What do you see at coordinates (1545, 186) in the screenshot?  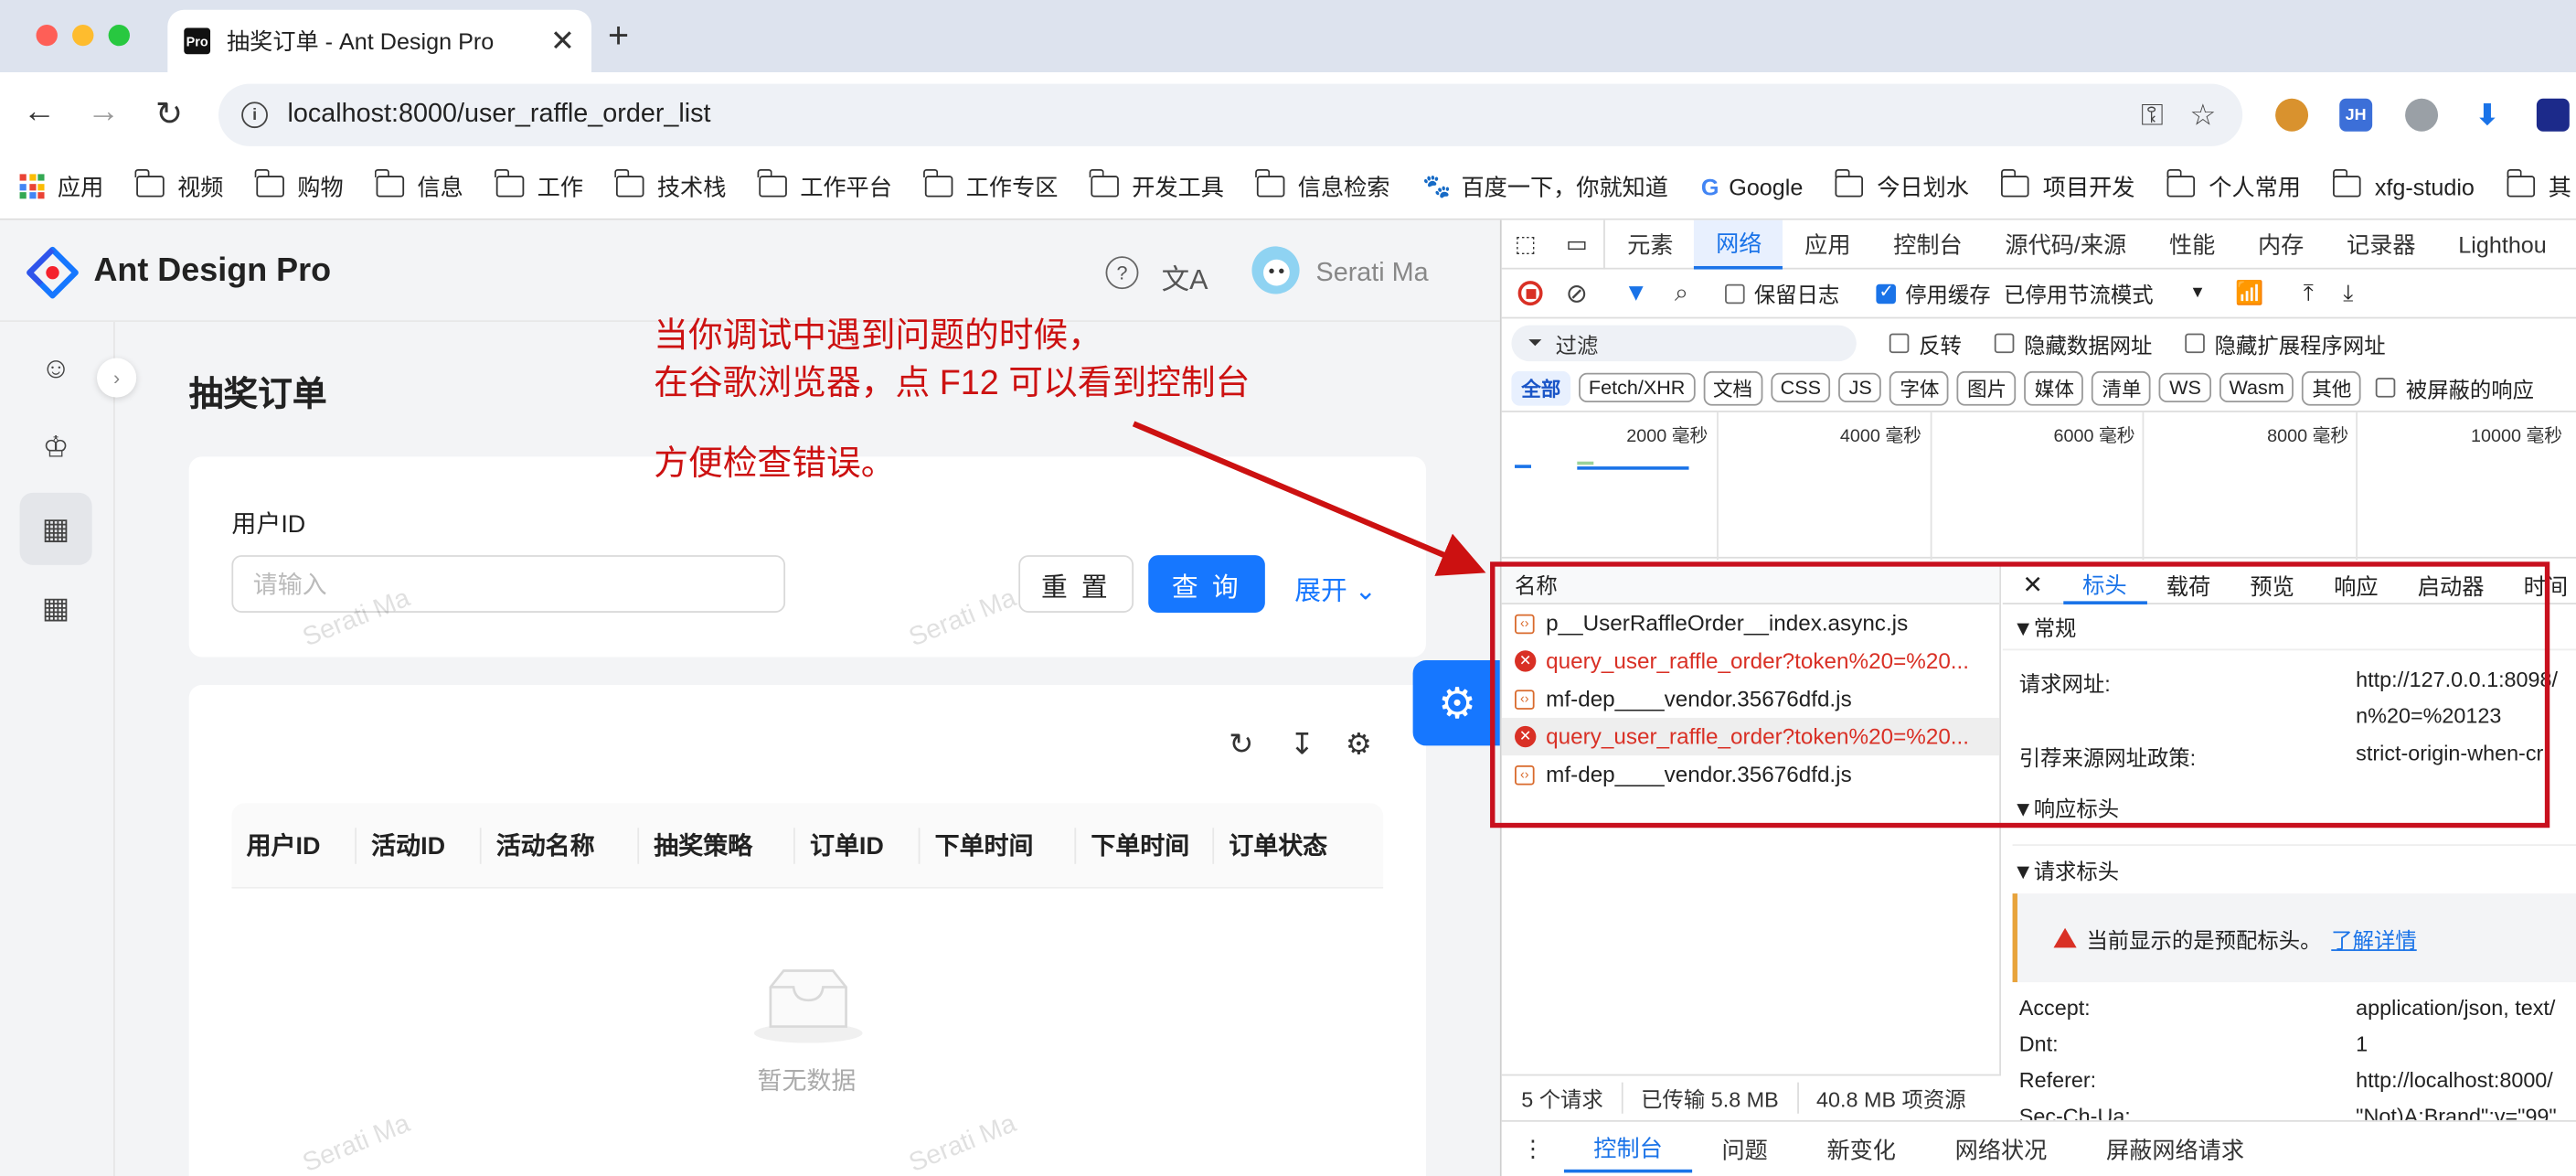 I see `bookmark-baidu: 🐾 百度一下，你就知道` at bounding box center [1545, 186].